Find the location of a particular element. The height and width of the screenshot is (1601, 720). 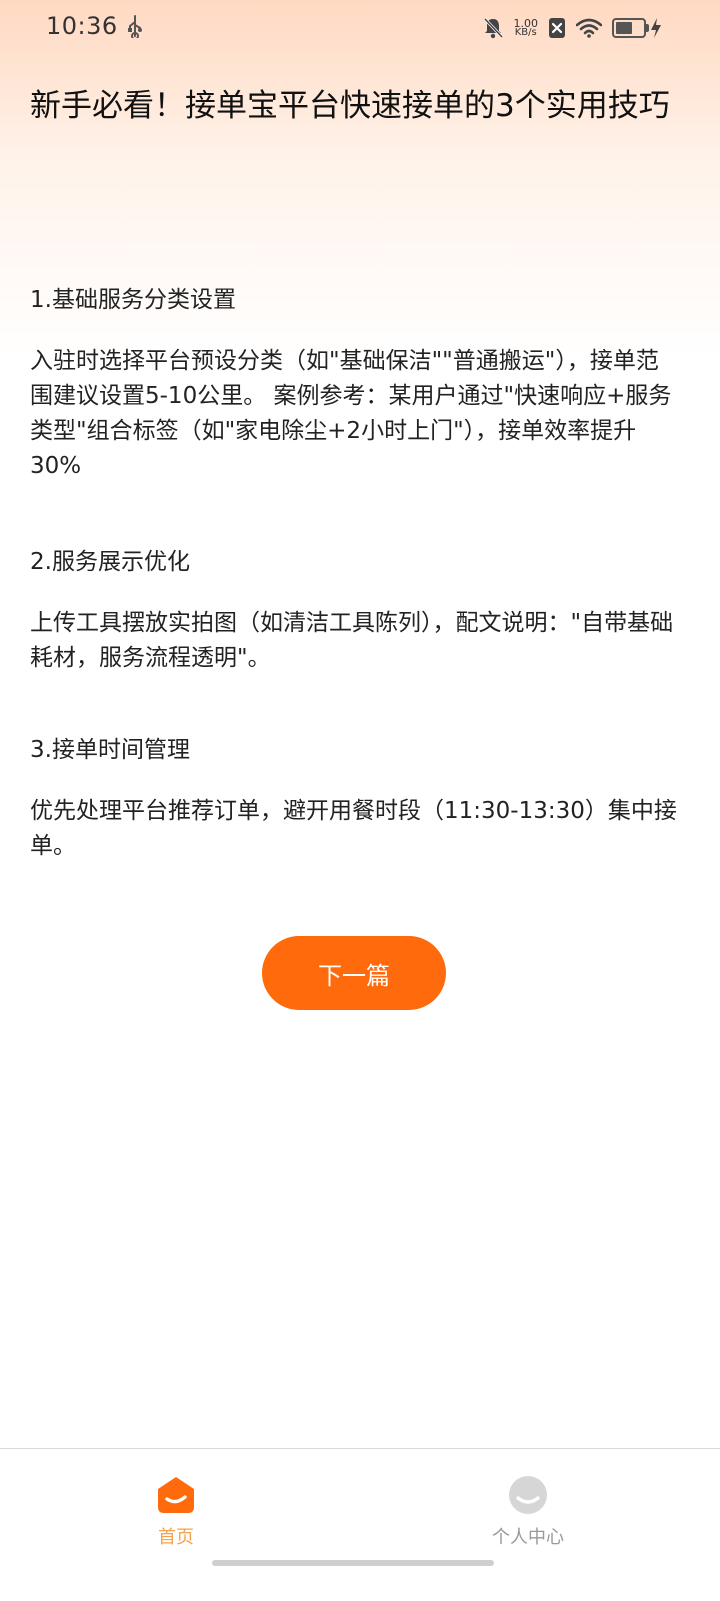

tab-profile: 个人中心 is located at coordinates (528, 1512).